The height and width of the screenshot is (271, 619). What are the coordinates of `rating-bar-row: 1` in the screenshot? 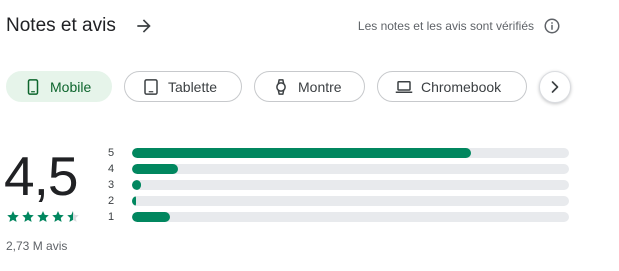 It's located at (339, 218).